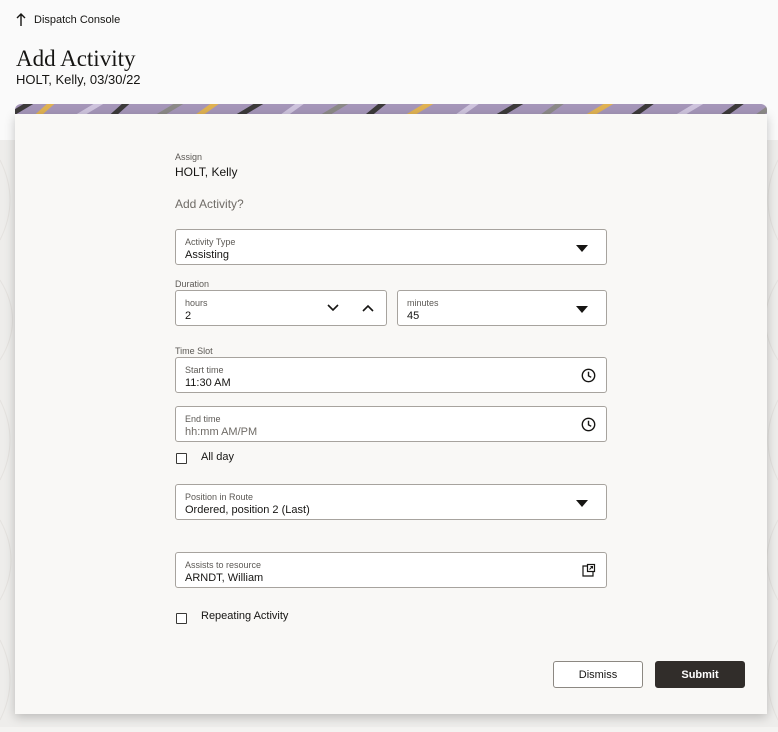 The width and height of the screenshot is (778, 732). What do you see at coordinates (207, 255) in the screenshot?
I see `activity-type-value: Assisting` at bounding box center [207, 255].